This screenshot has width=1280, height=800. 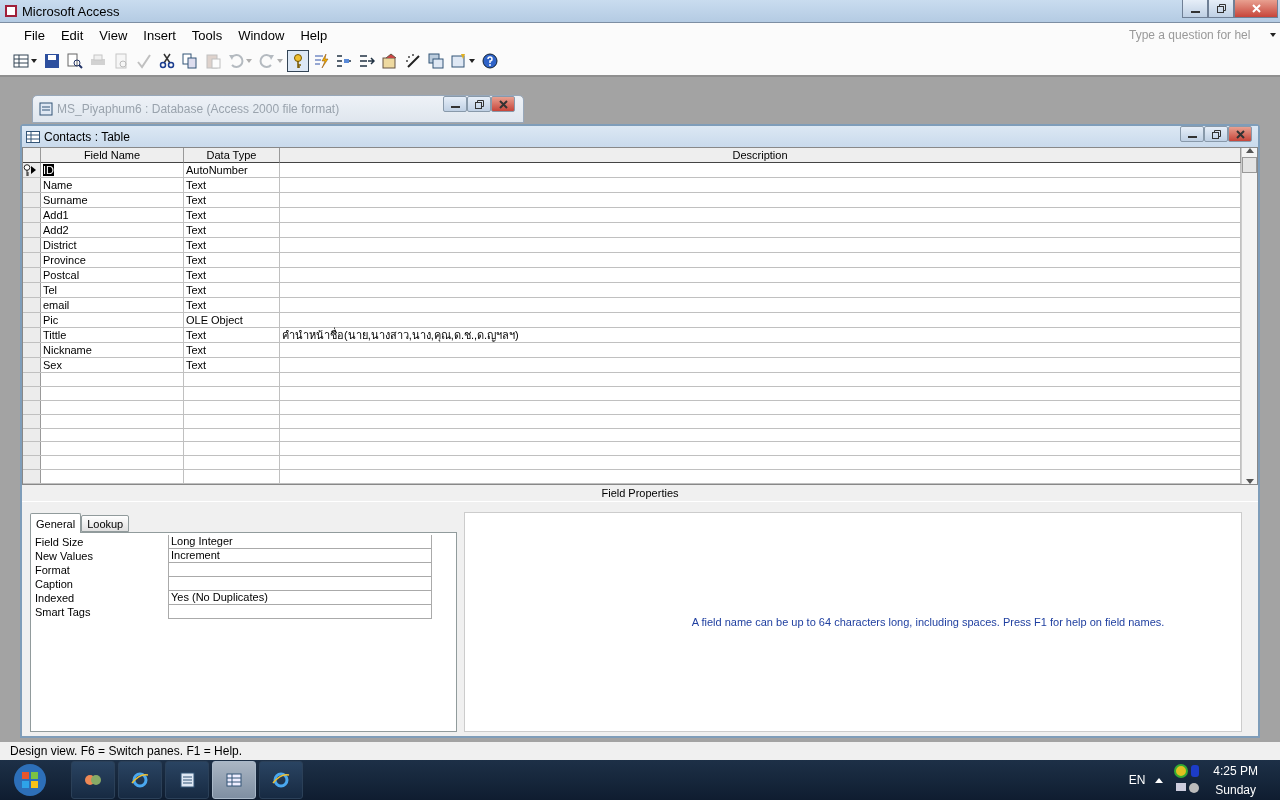 I want to click on status-text: Design view. F6 = Switch panes. F1 = Help., so click(x=126, y=751).